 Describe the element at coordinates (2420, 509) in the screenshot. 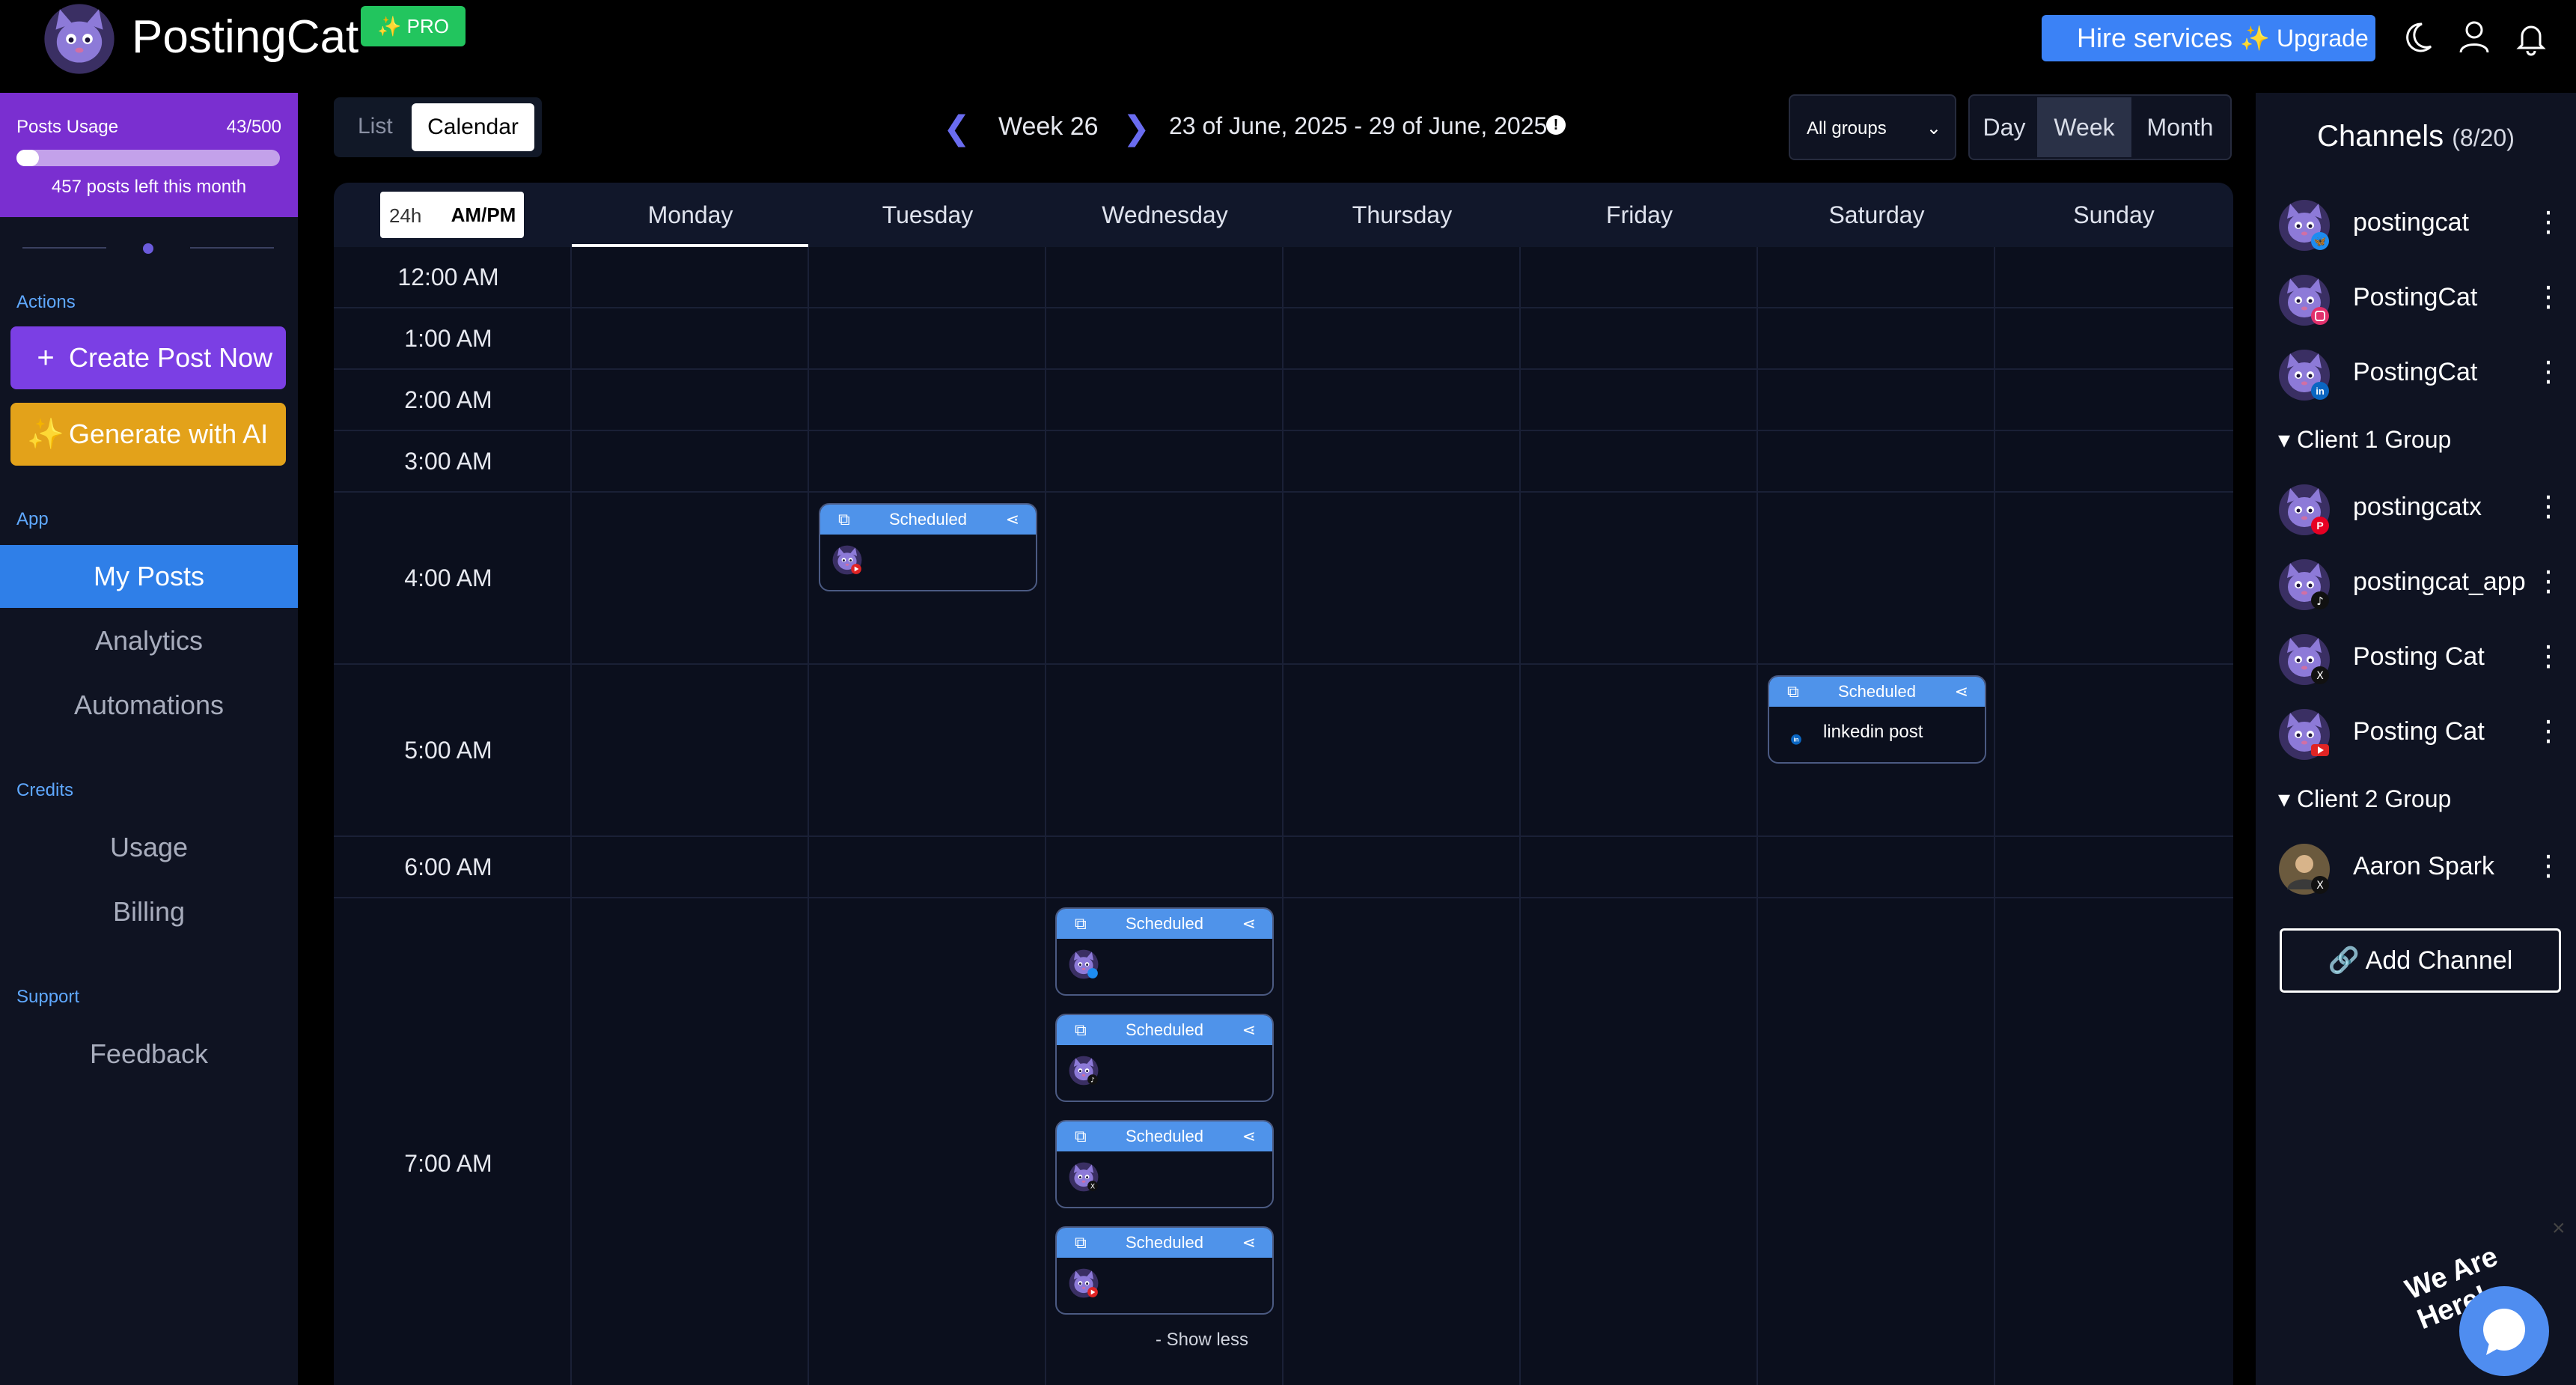

I see `channel-row: P postingcatx ⋮` at that location.